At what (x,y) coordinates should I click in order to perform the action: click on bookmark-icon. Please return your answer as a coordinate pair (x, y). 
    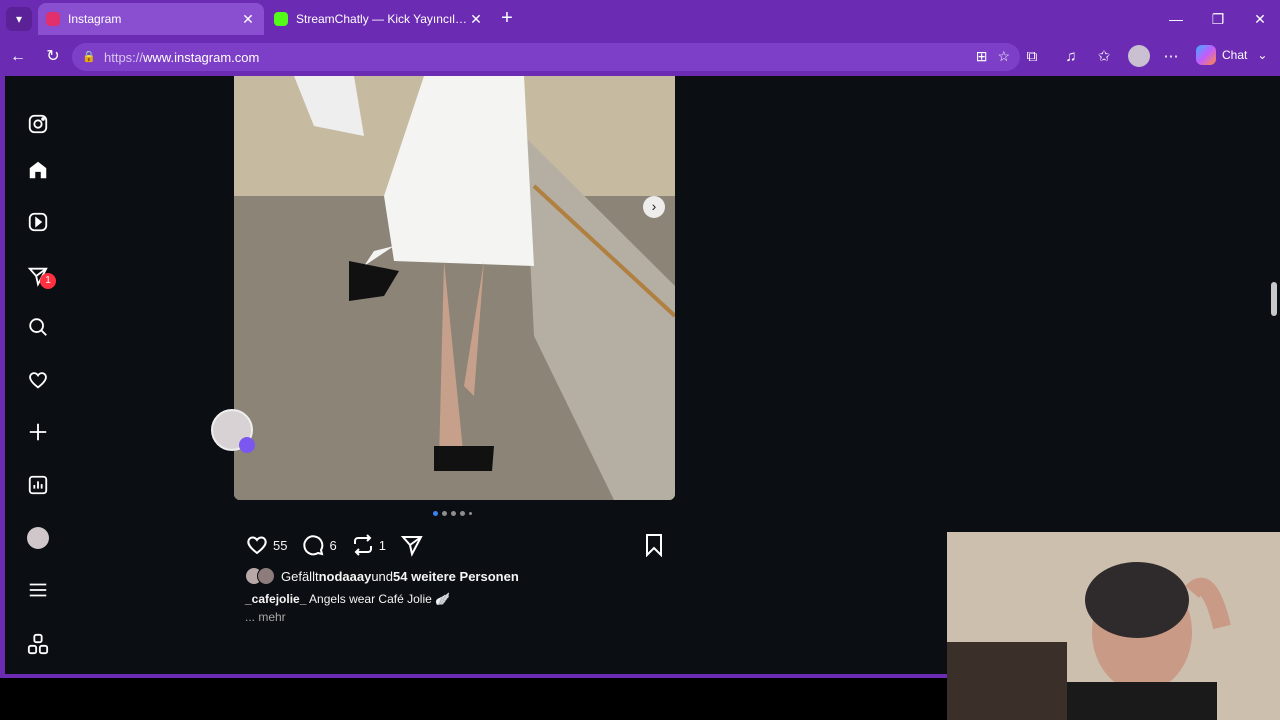
    Looking at the image, I should click on (654, 546).